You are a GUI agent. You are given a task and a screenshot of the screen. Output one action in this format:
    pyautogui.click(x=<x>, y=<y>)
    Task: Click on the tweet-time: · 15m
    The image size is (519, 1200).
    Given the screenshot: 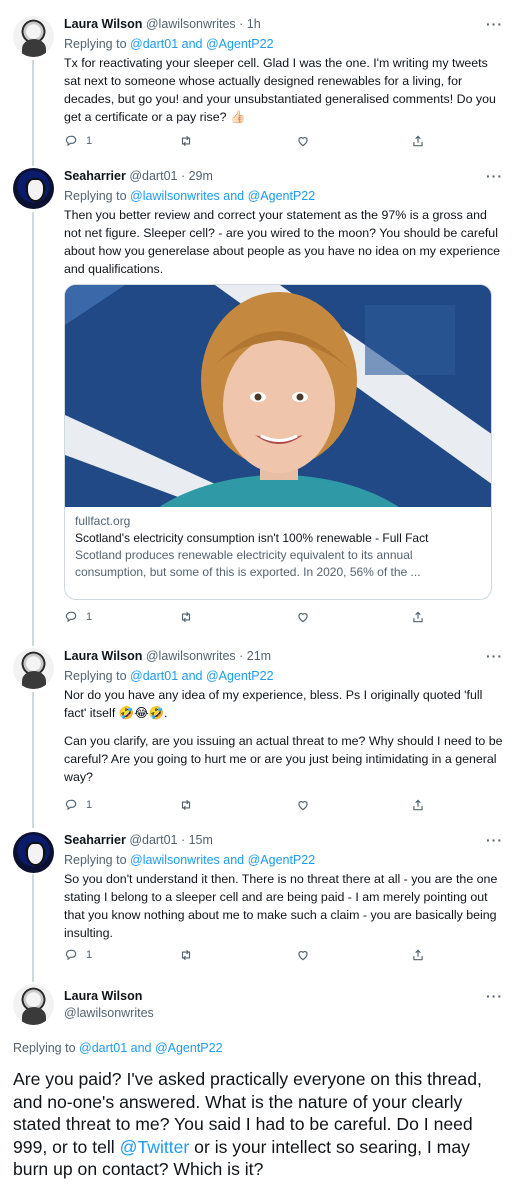 What is the action you would take?
    pyautogui.click(x=197, y=840)
    